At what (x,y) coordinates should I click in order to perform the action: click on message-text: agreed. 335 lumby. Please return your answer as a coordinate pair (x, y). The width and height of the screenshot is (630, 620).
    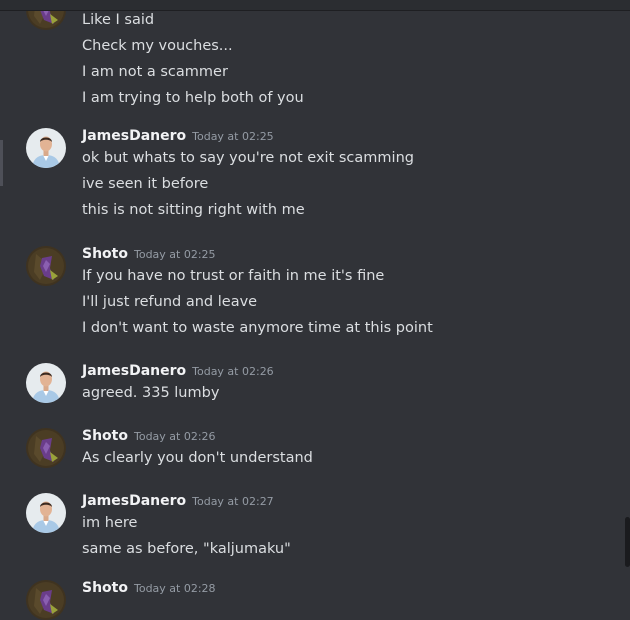
    Looking at the image, I should click on (151, 393).